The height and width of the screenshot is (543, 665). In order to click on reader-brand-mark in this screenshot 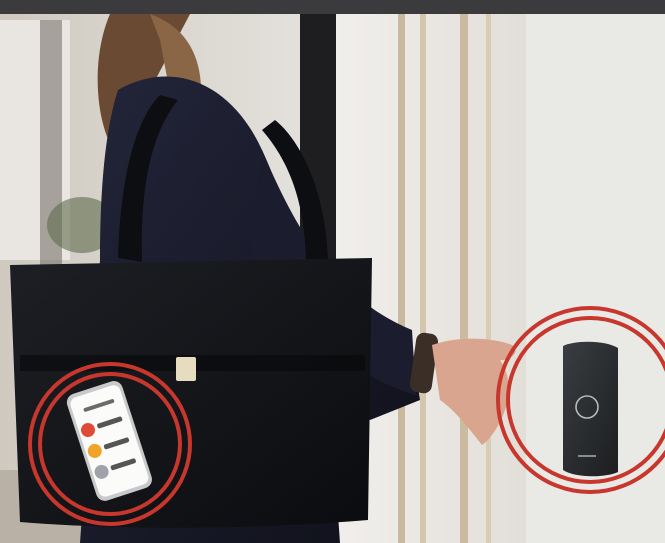, I will do `click(587, 456)`.